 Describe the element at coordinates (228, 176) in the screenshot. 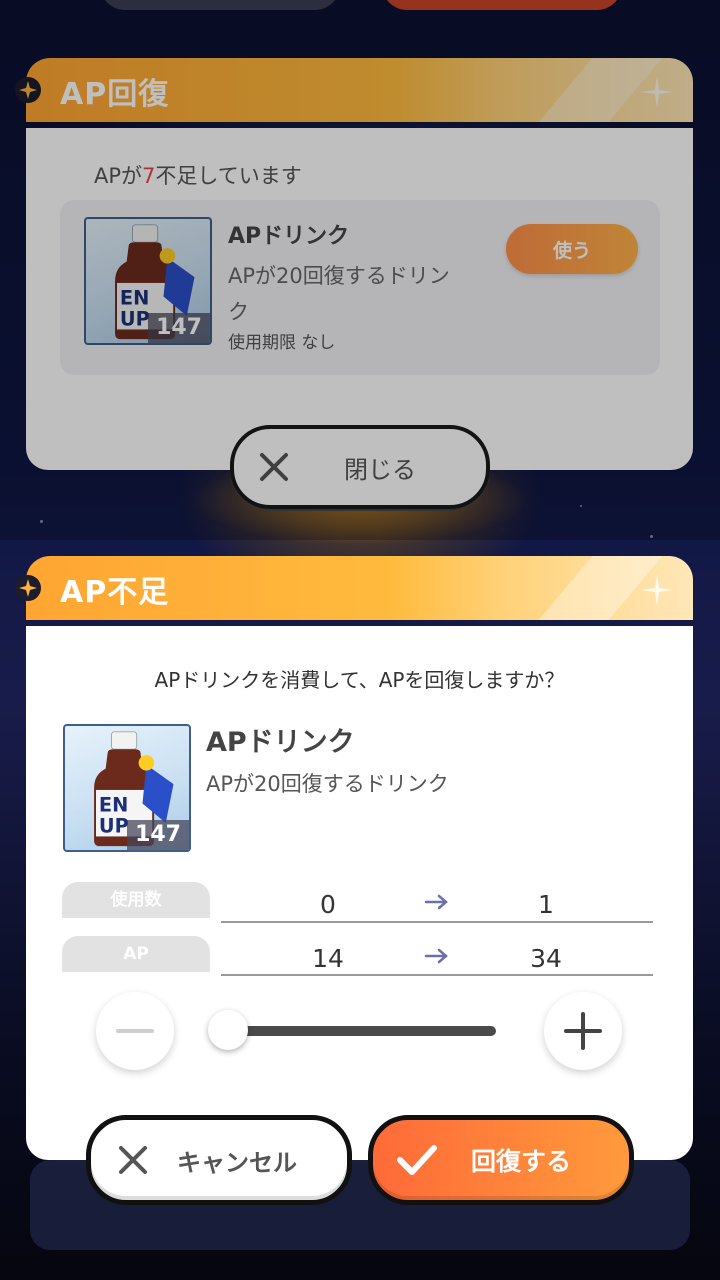

I see `shortage-suffix: 不足しています` at that location.